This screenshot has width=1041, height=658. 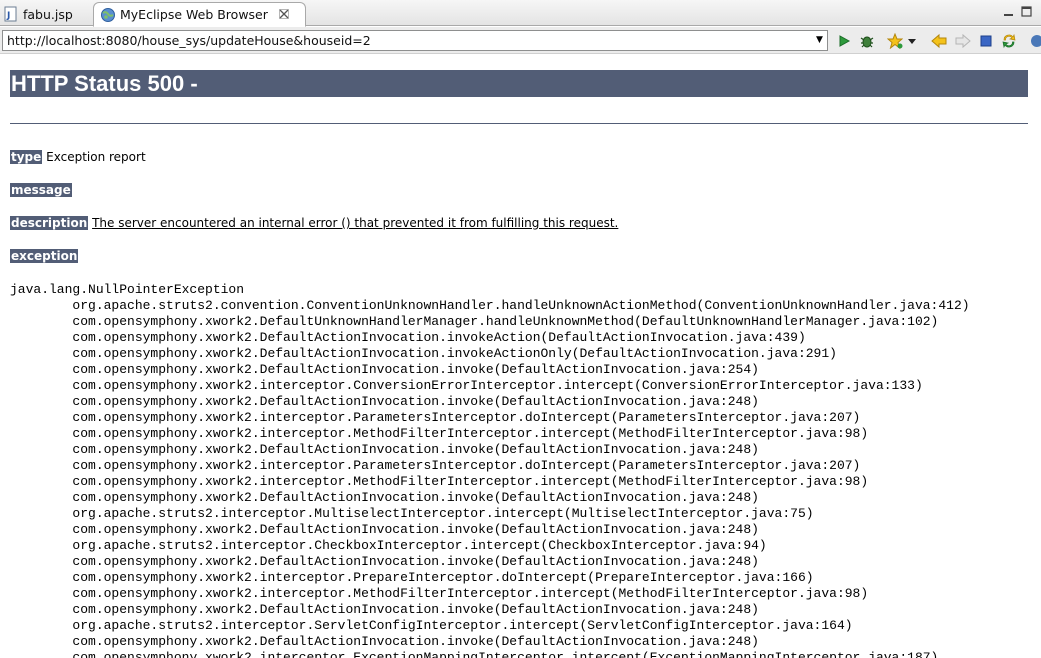 What do you see at coordinates (8, 16) in the screenshot?
I see `svg-text: J` at bounding box center [8, 16].